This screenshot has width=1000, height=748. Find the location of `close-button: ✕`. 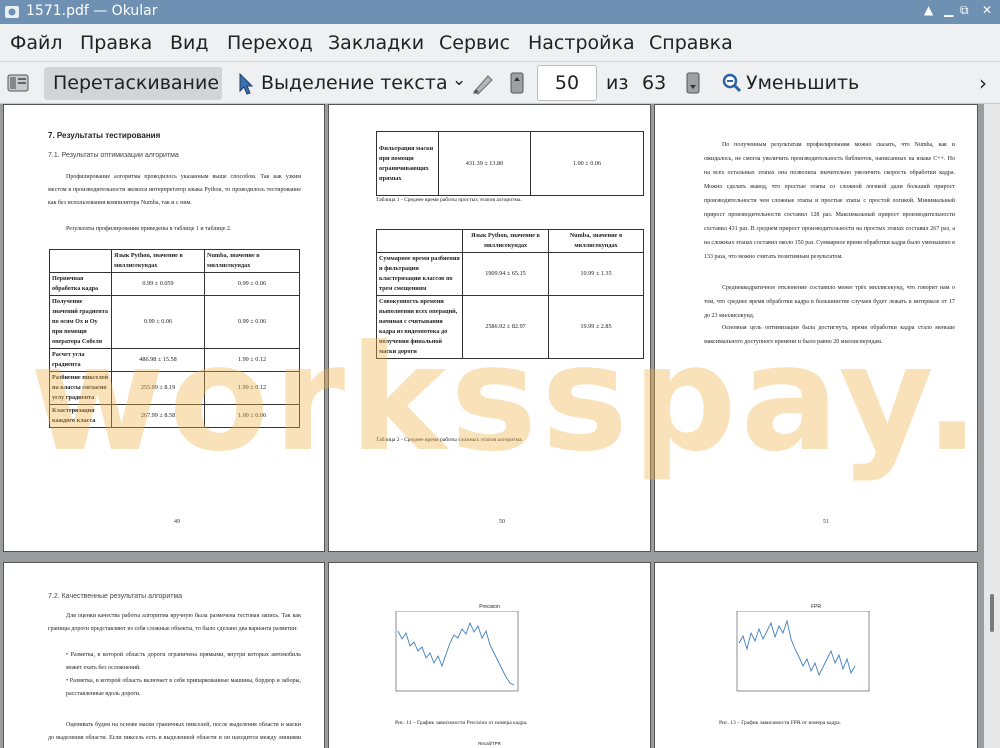

close-button: ✕ is located at coordinates (987, 10).